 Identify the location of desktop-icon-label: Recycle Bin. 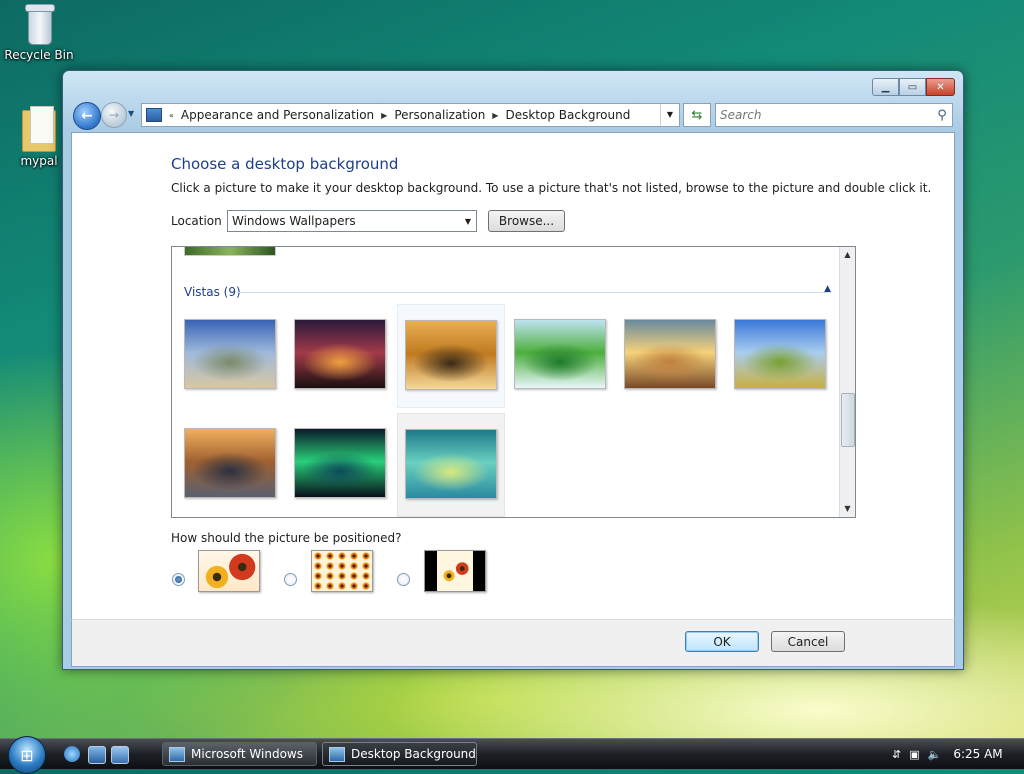
(39, 55).